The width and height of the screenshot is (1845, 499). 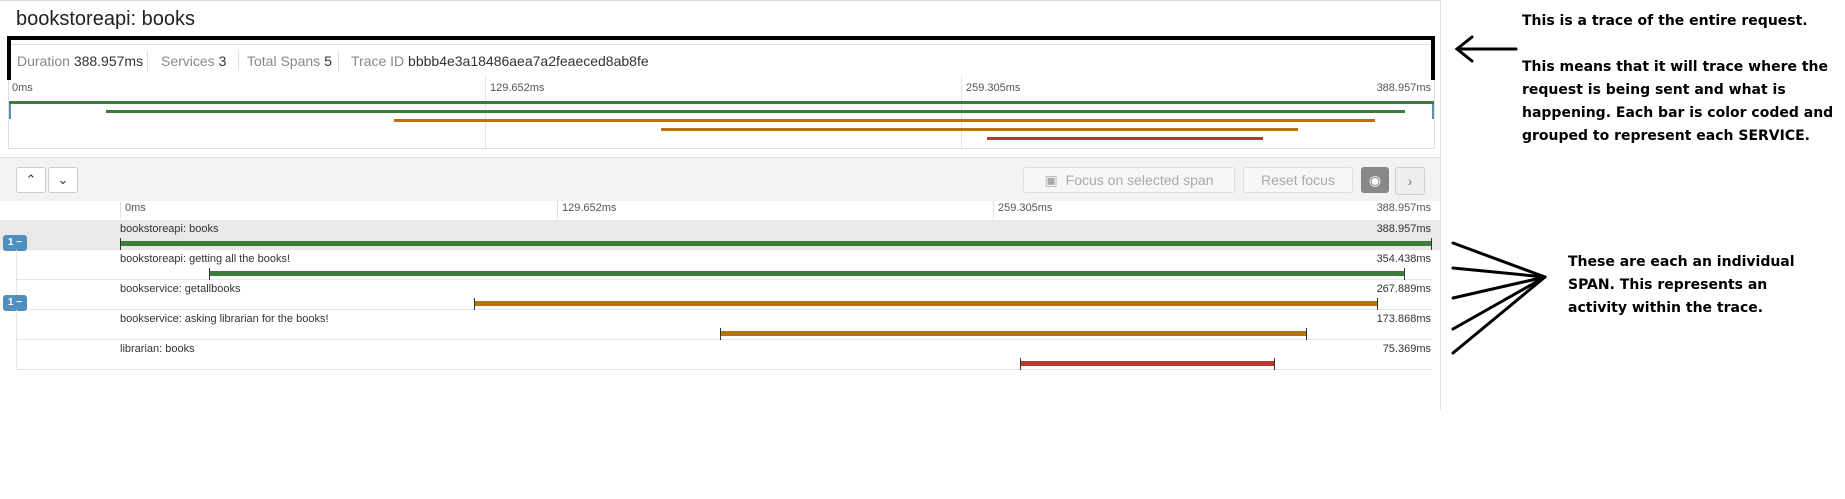 What do you see at coordinates (1403, 88) in the screenshot?
I see `minimap-tick-3: 388.957ms` at bounding box center [1403, 88].